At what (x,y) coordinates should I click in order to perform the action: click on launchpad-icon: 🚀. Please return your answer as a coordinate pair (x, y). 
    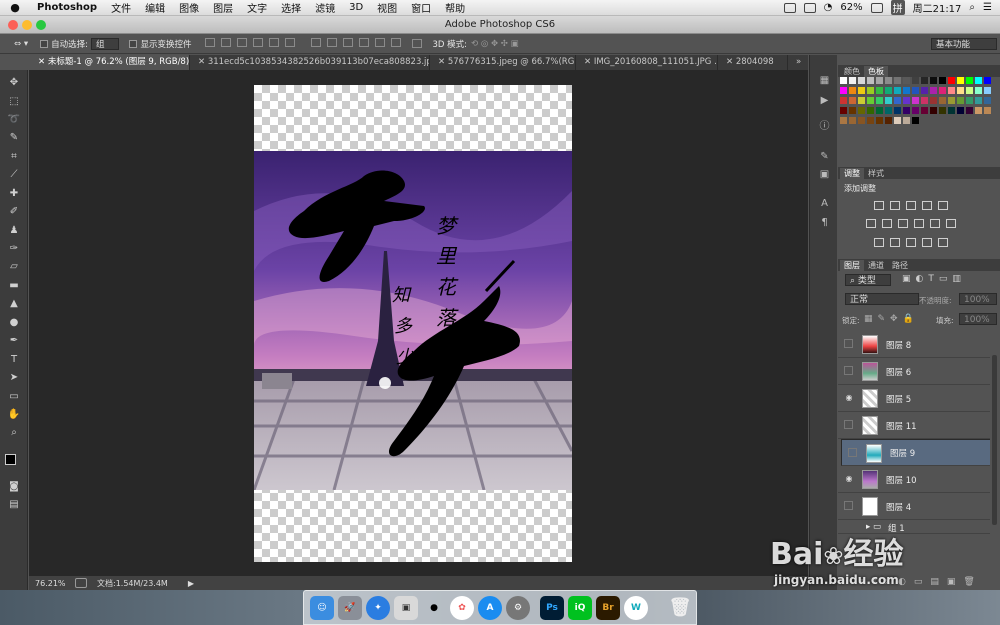
    Looking at the image, I should click on (350, 608).